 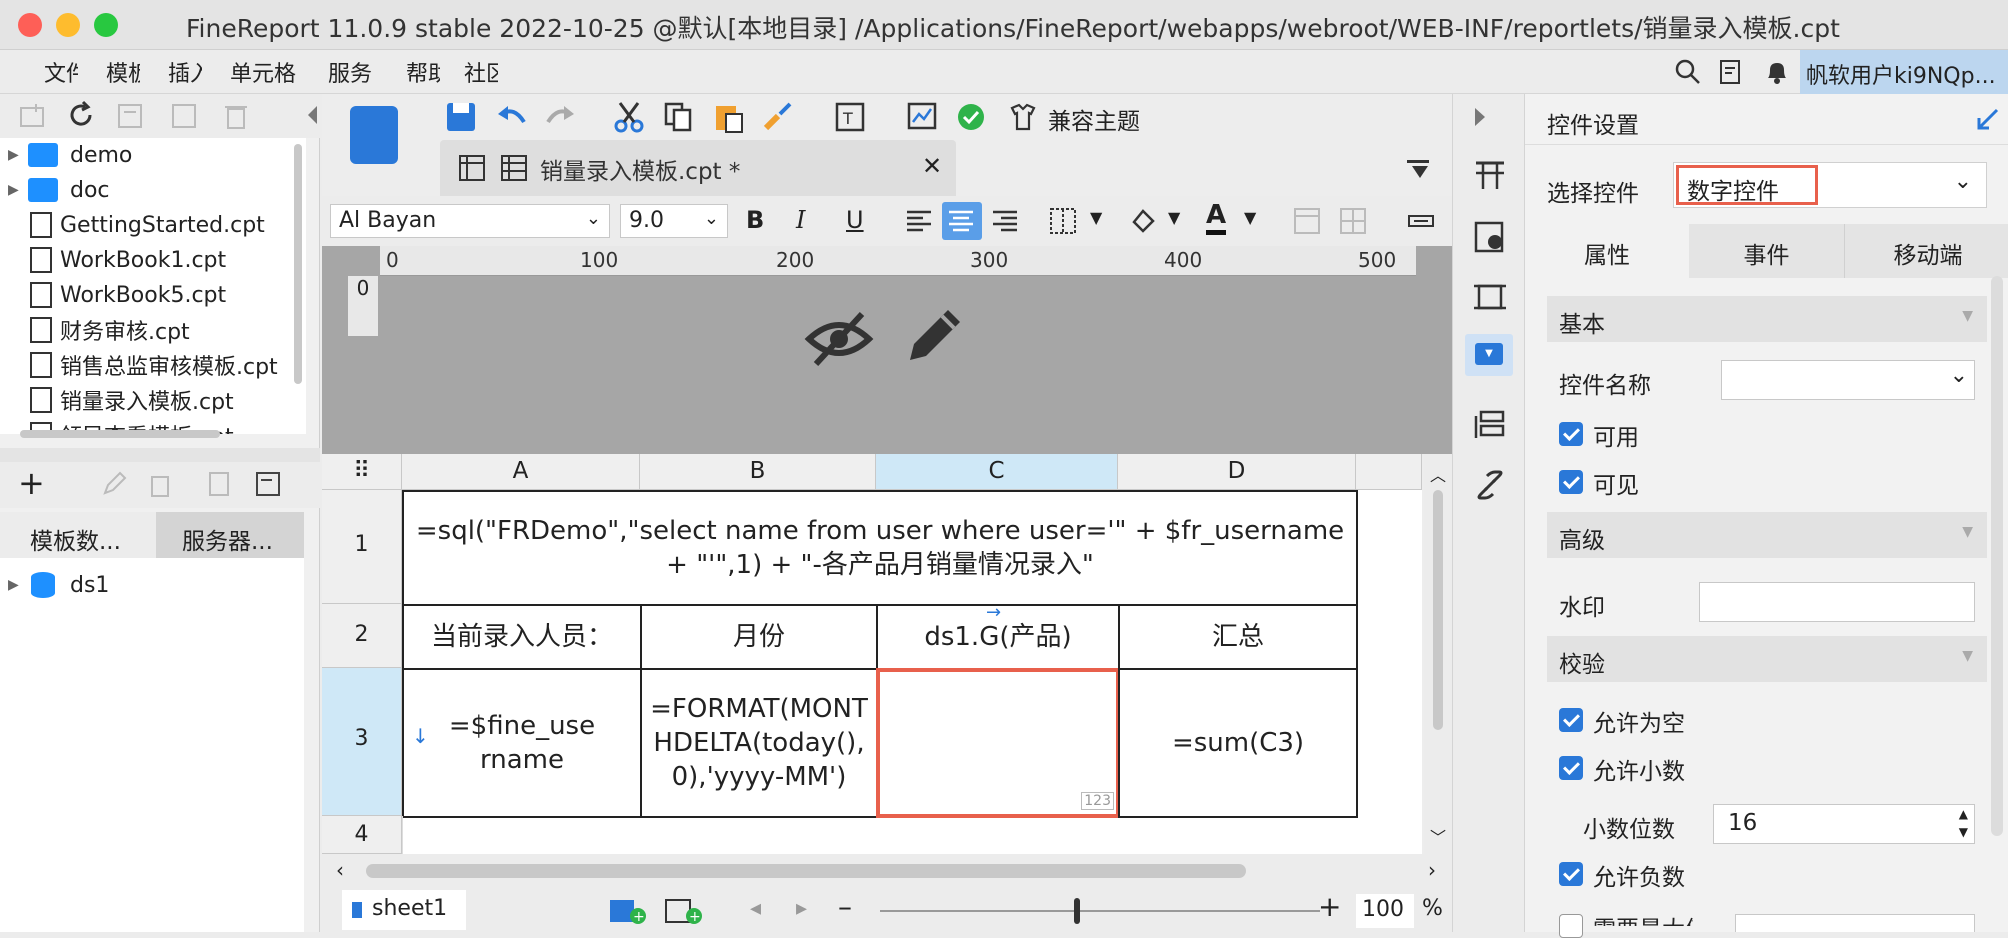 I want to click on merge-cells-icon, so click(x=1307, y=221).